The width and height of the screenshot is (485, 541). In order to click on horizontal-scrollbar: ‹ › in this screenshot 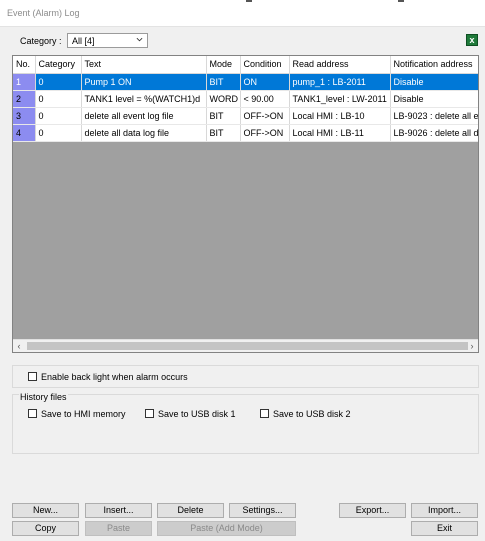, I will do `click(245, 345)`.